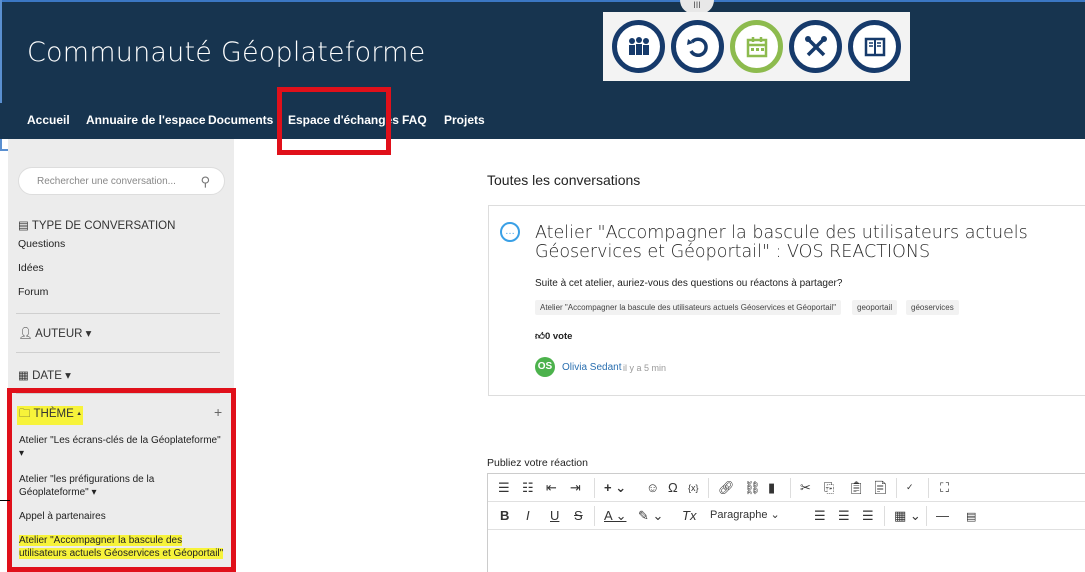 This screenshot has height=572, width=1085. I want to click on filter-item-forum: Forum, so click(33, 292).